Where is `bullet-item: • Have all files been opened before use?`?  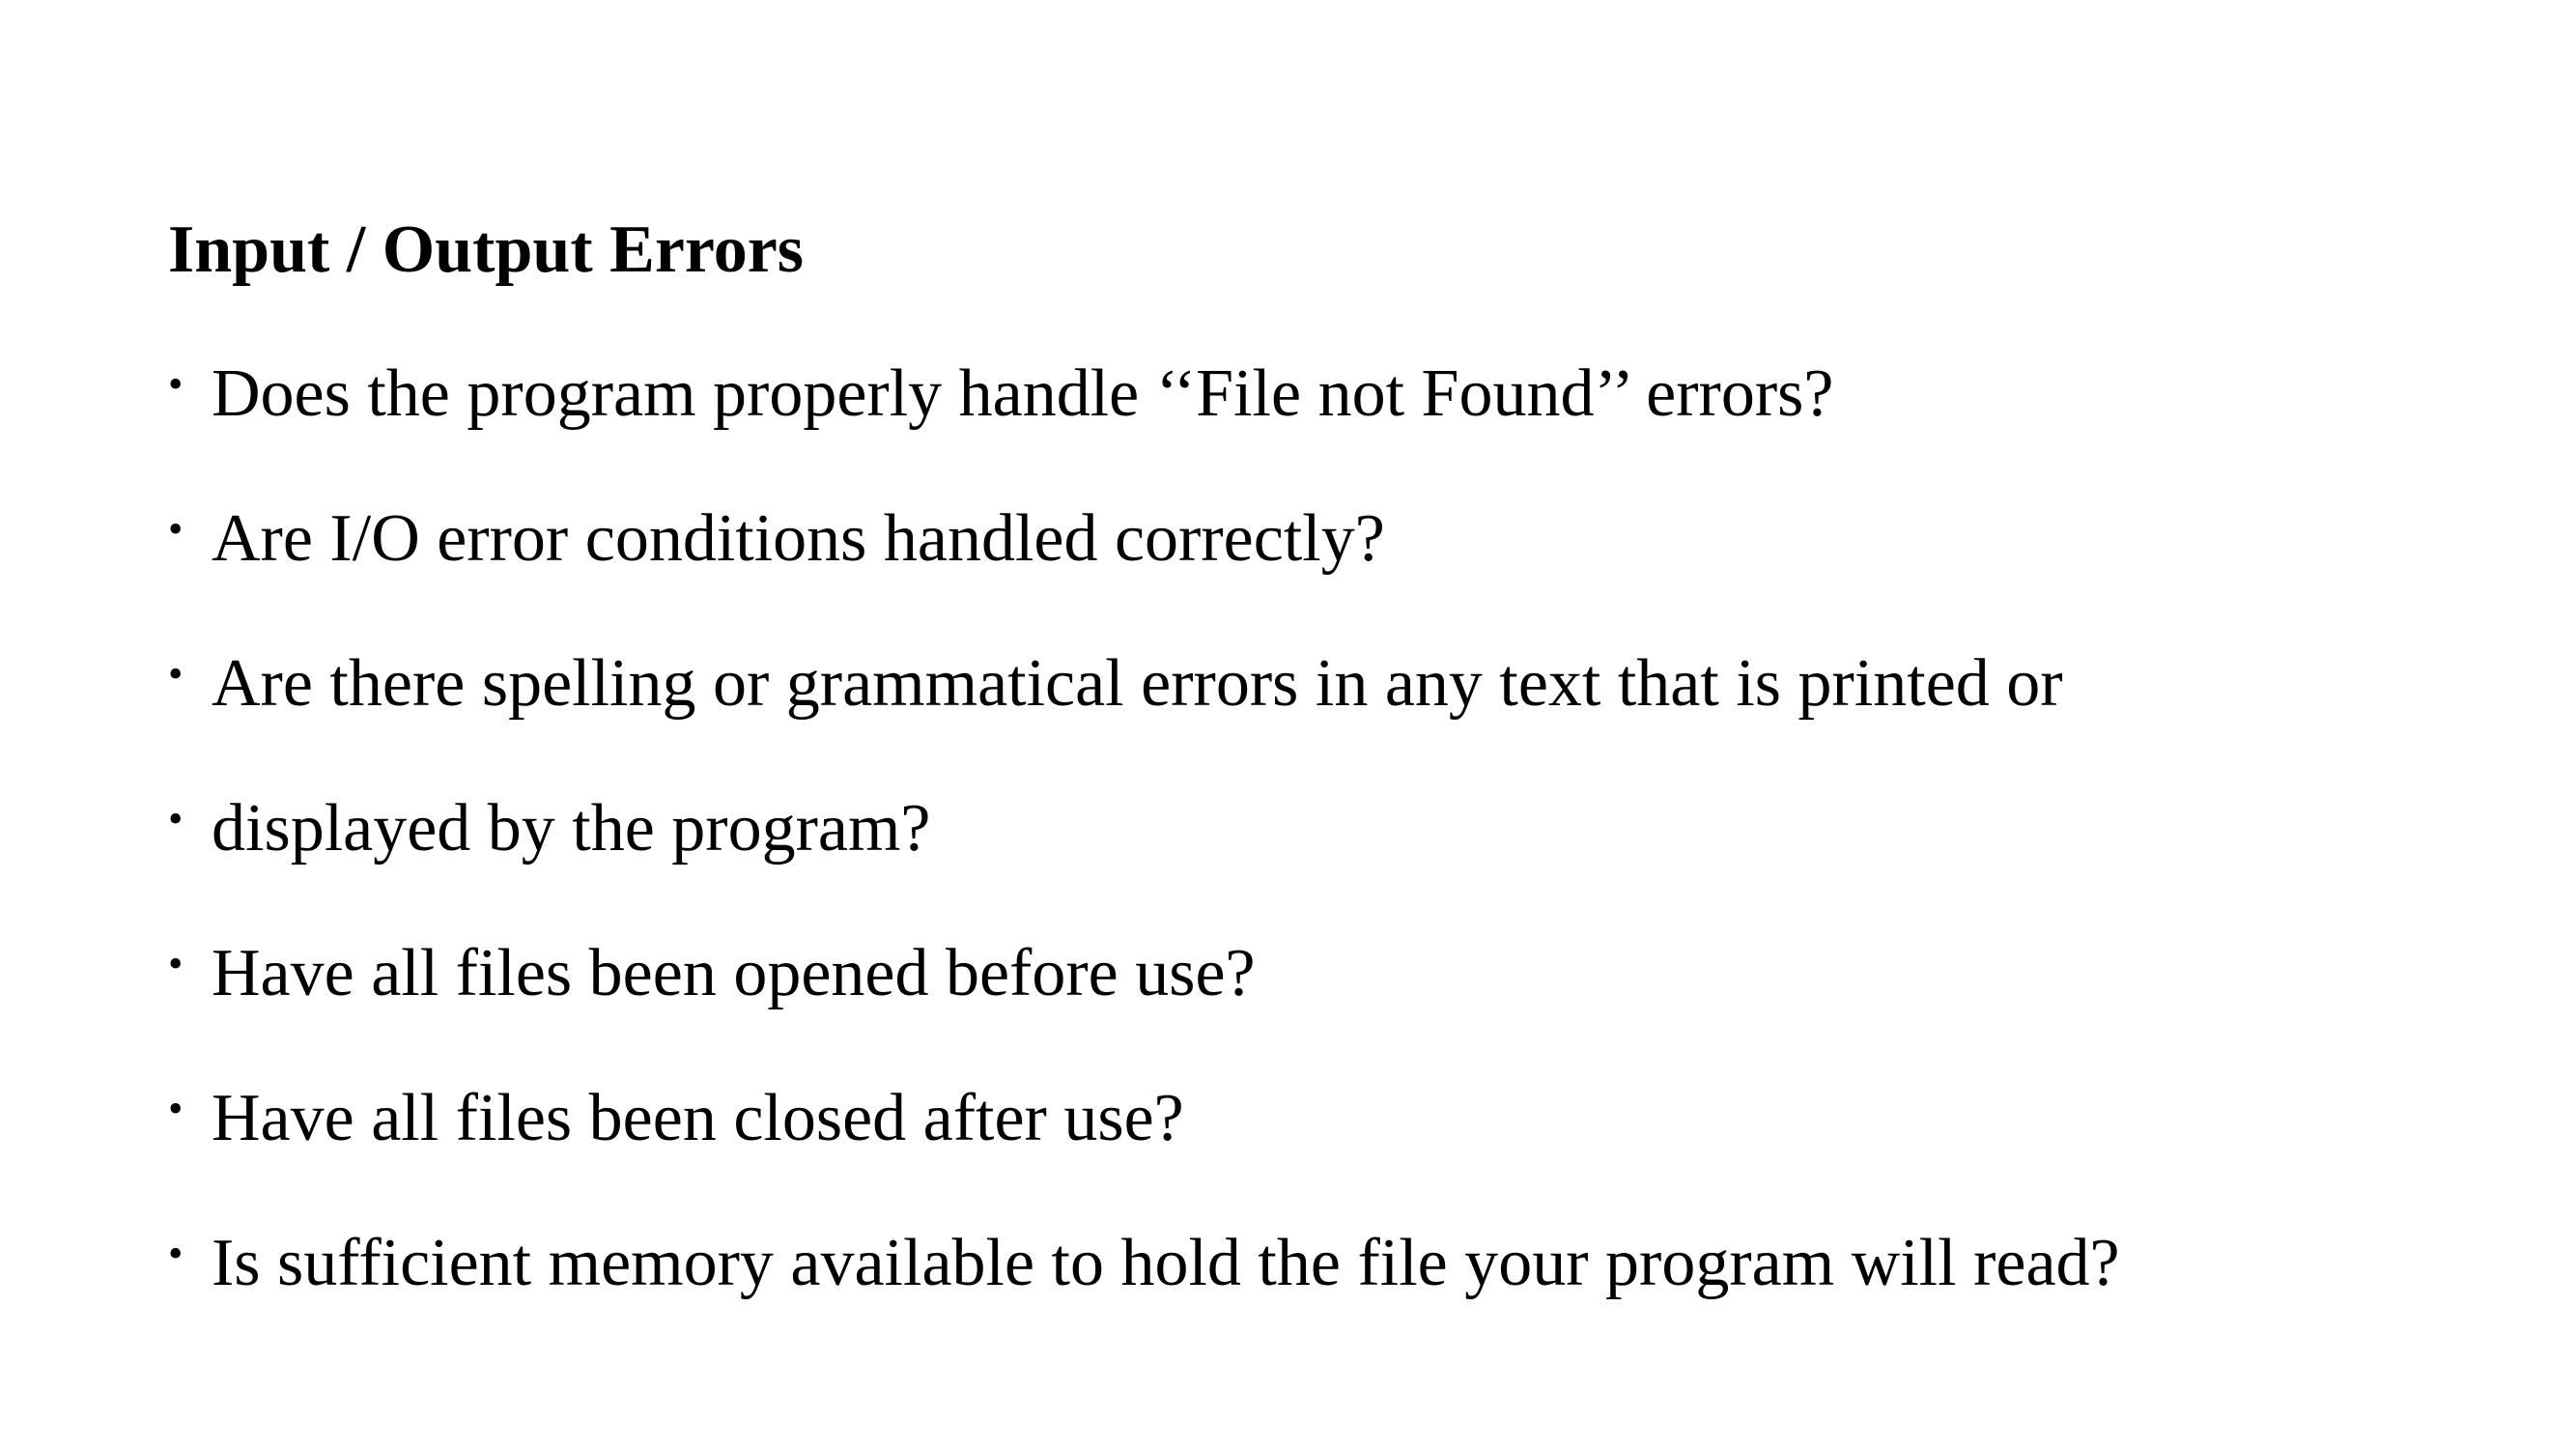
bullet-item: • Have all files been opened before use? is located at coordinates (1144, 1002).